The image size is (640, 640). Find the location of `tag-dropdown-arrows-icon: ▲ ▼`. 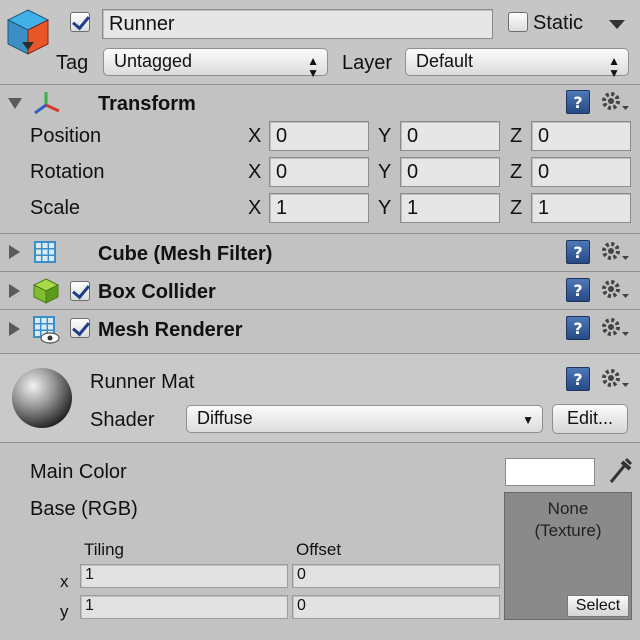

tag-dropdown-arrows-icon: ▲ ▼ is located at coordinates (313, 67).